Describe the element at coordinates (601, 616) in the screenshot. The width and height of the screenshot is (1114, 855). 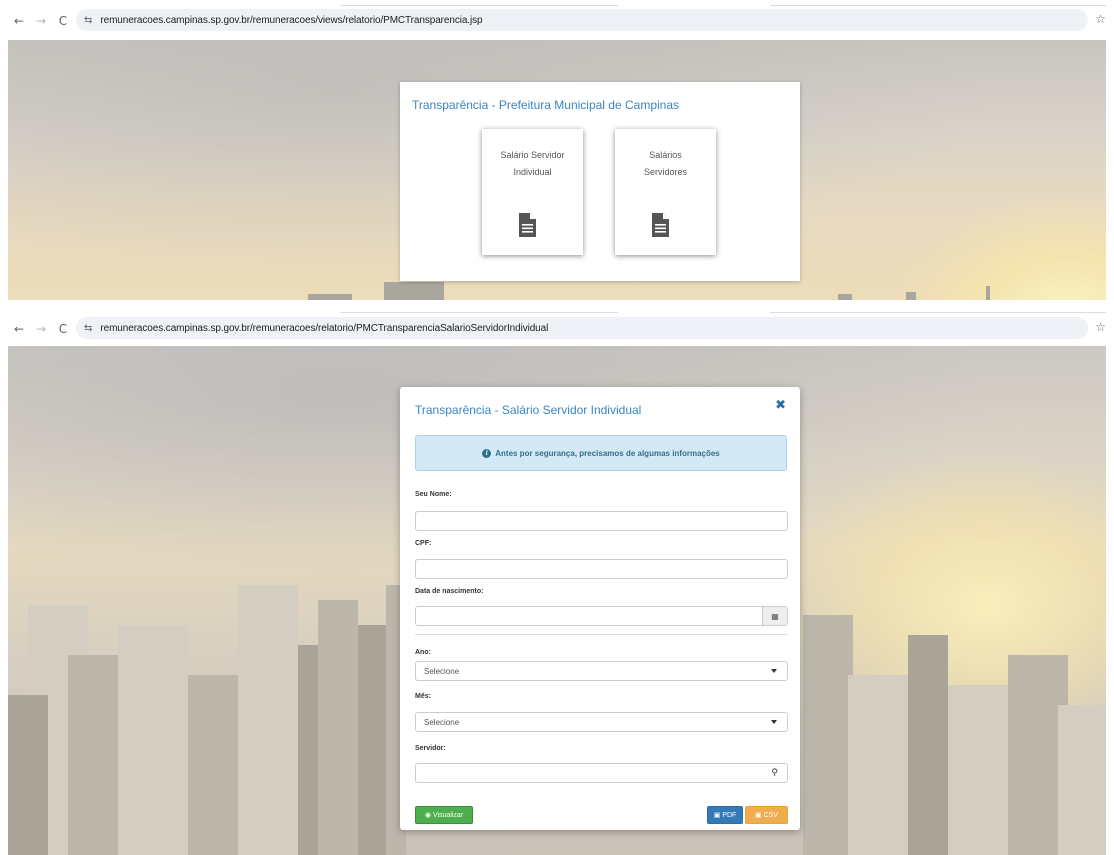
I see `nascimento-input: ▦` at that location.